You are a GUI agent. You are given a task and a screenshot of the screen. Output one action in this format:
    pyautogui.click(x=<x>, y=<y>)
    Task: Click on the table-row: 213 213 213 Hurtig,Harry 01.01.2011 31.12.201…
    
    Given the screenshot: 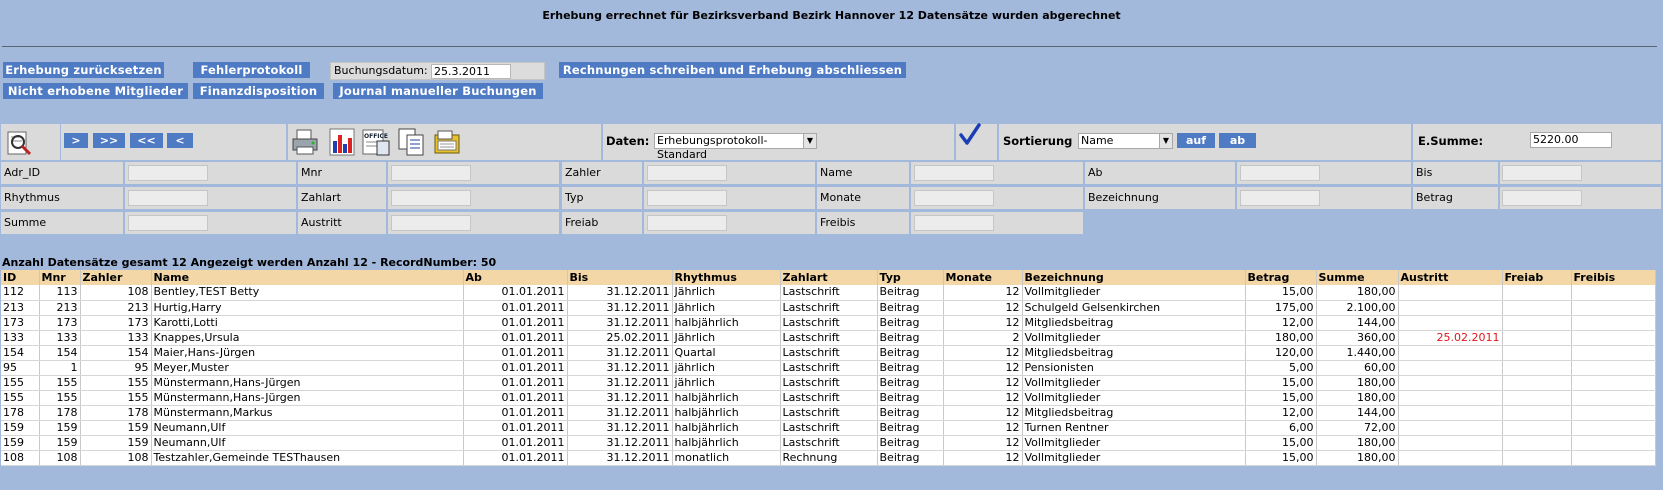 What is the action you would take?
    pyautogui.click(x=828, y=308)
    